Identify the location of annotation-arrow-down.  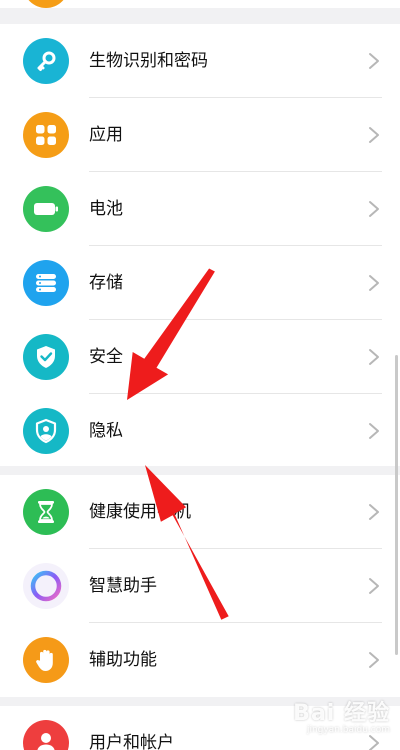
(171, 334).